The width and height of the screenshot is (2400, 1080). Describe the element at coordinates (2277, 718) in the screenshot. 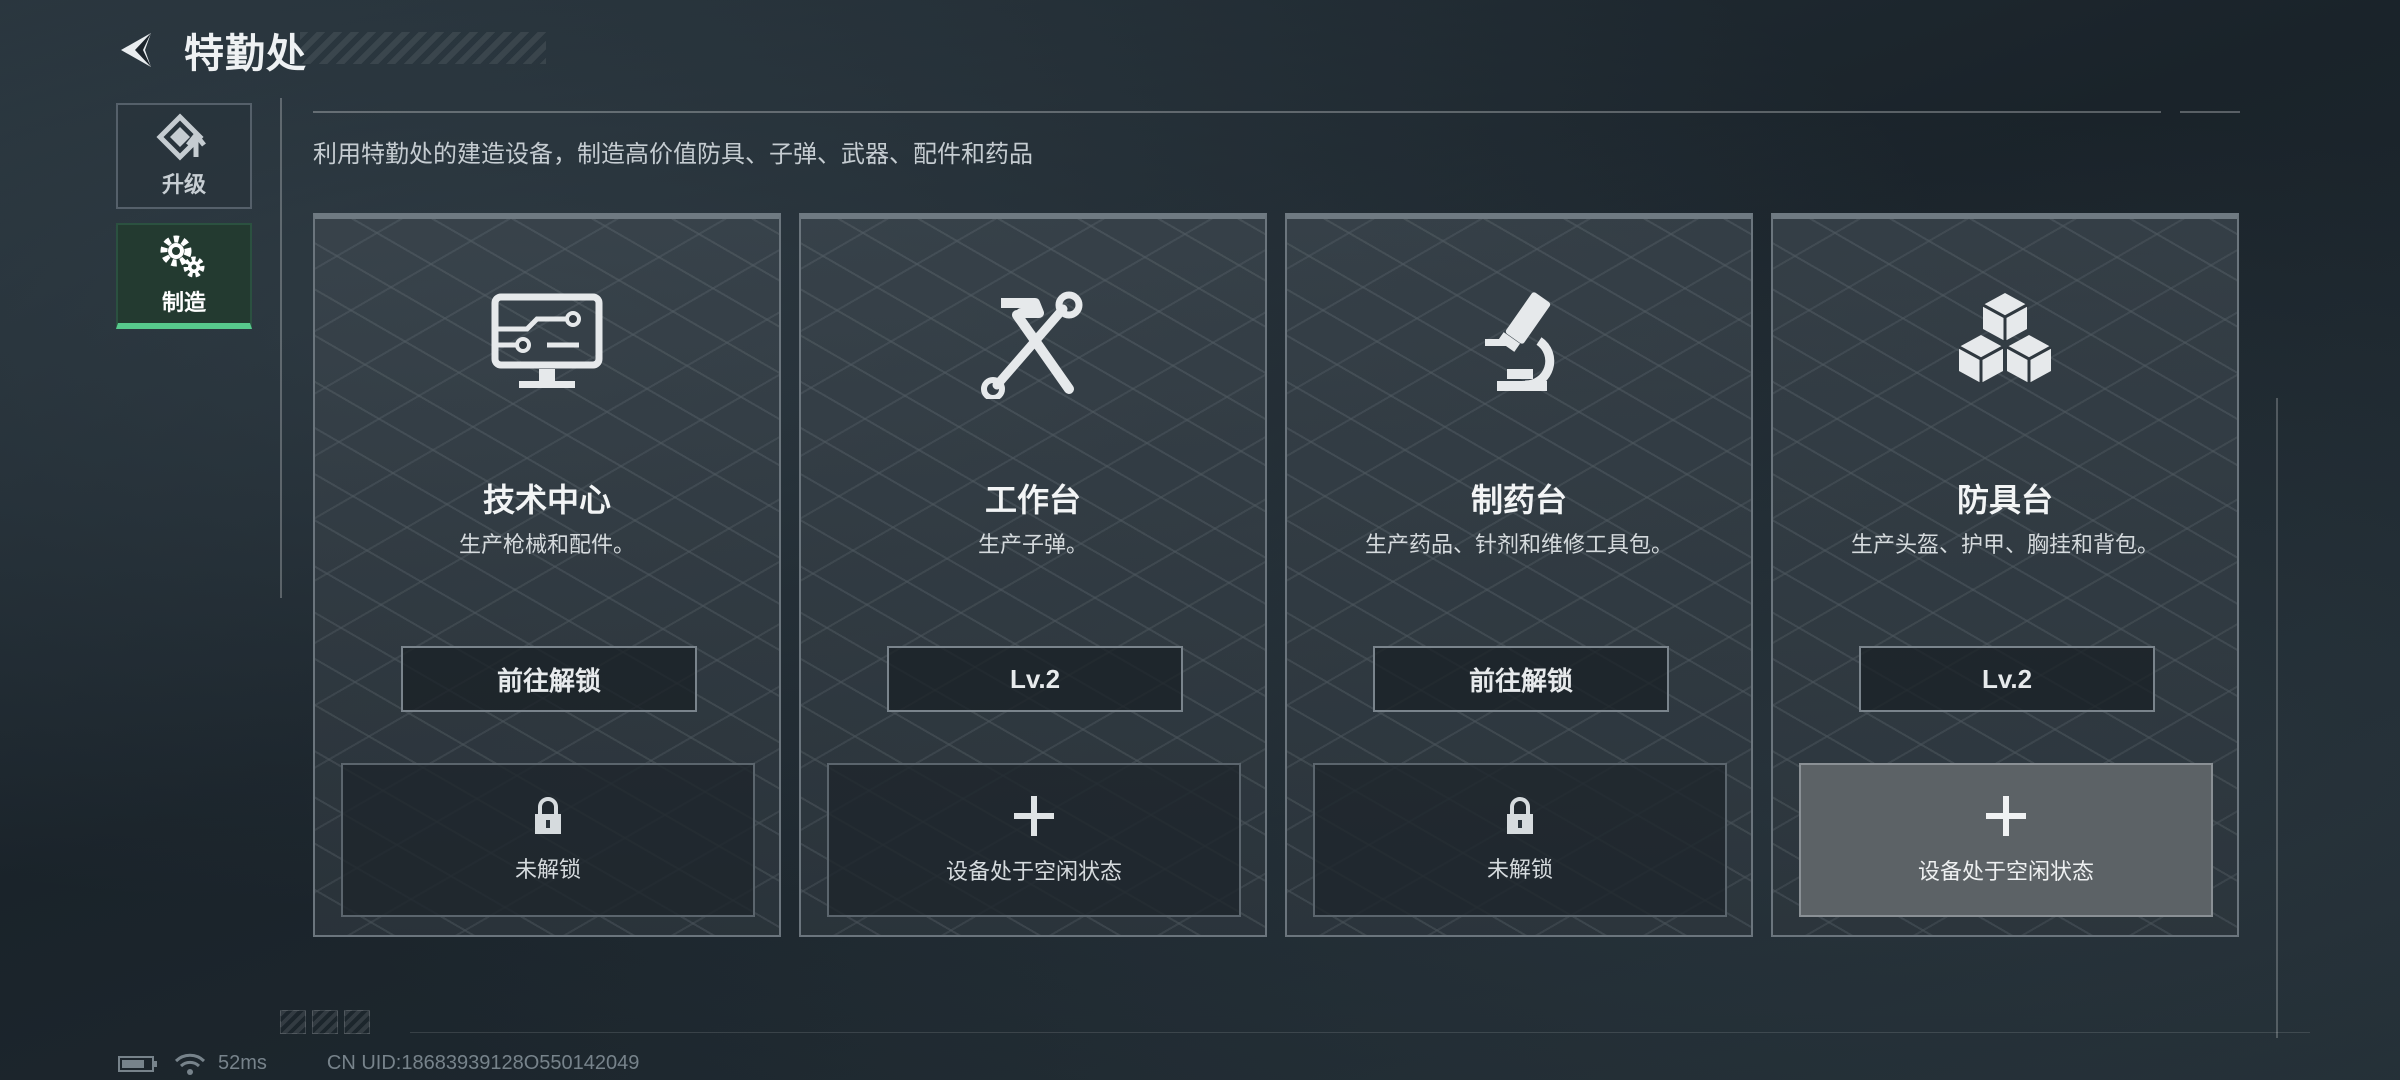

I see `divider-right` at that location.